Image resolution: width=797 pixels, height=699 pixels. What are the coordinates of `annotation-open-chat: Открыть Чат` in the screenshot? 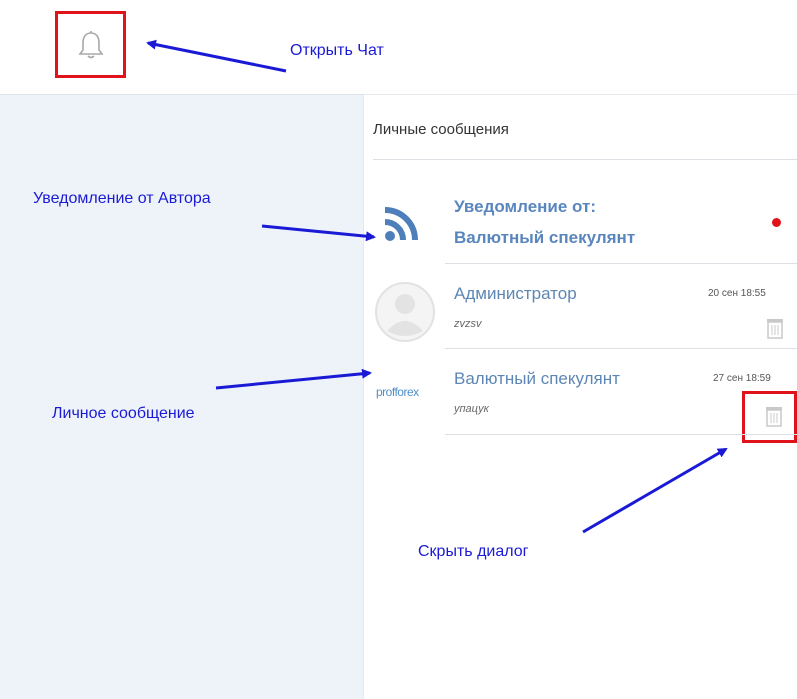 It's located at (337, 50).